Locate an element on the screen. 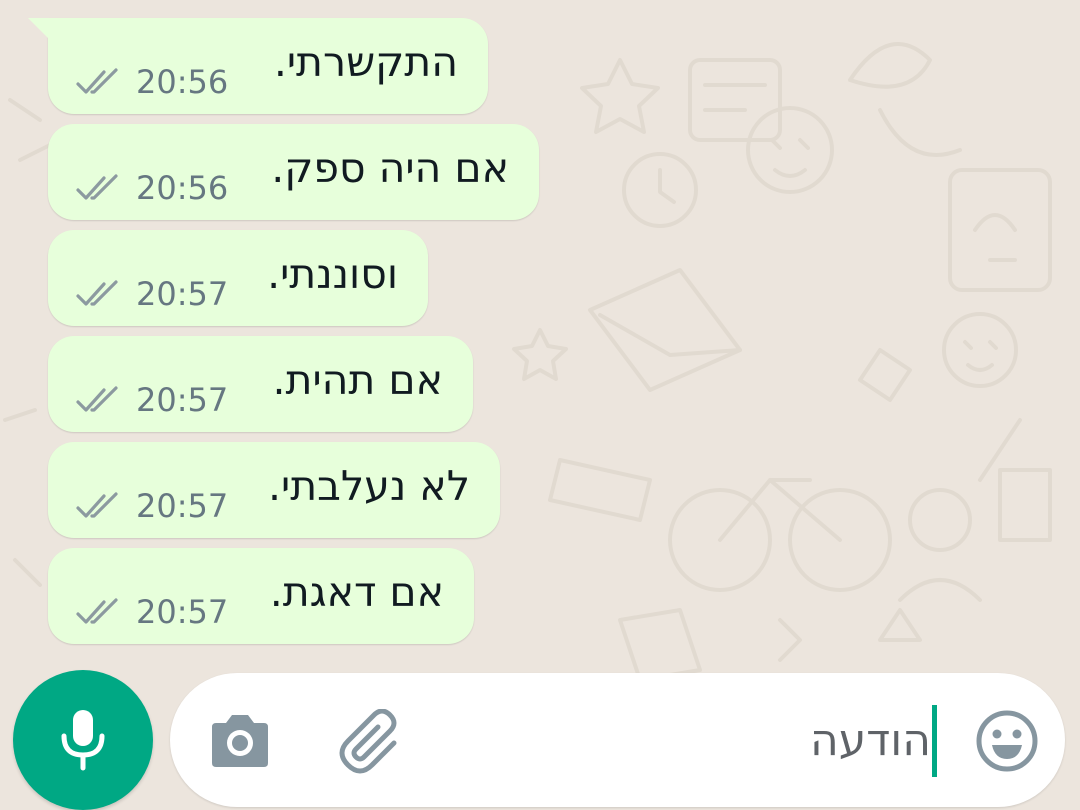  paperclip-icon is located at coordinates (373, 744).